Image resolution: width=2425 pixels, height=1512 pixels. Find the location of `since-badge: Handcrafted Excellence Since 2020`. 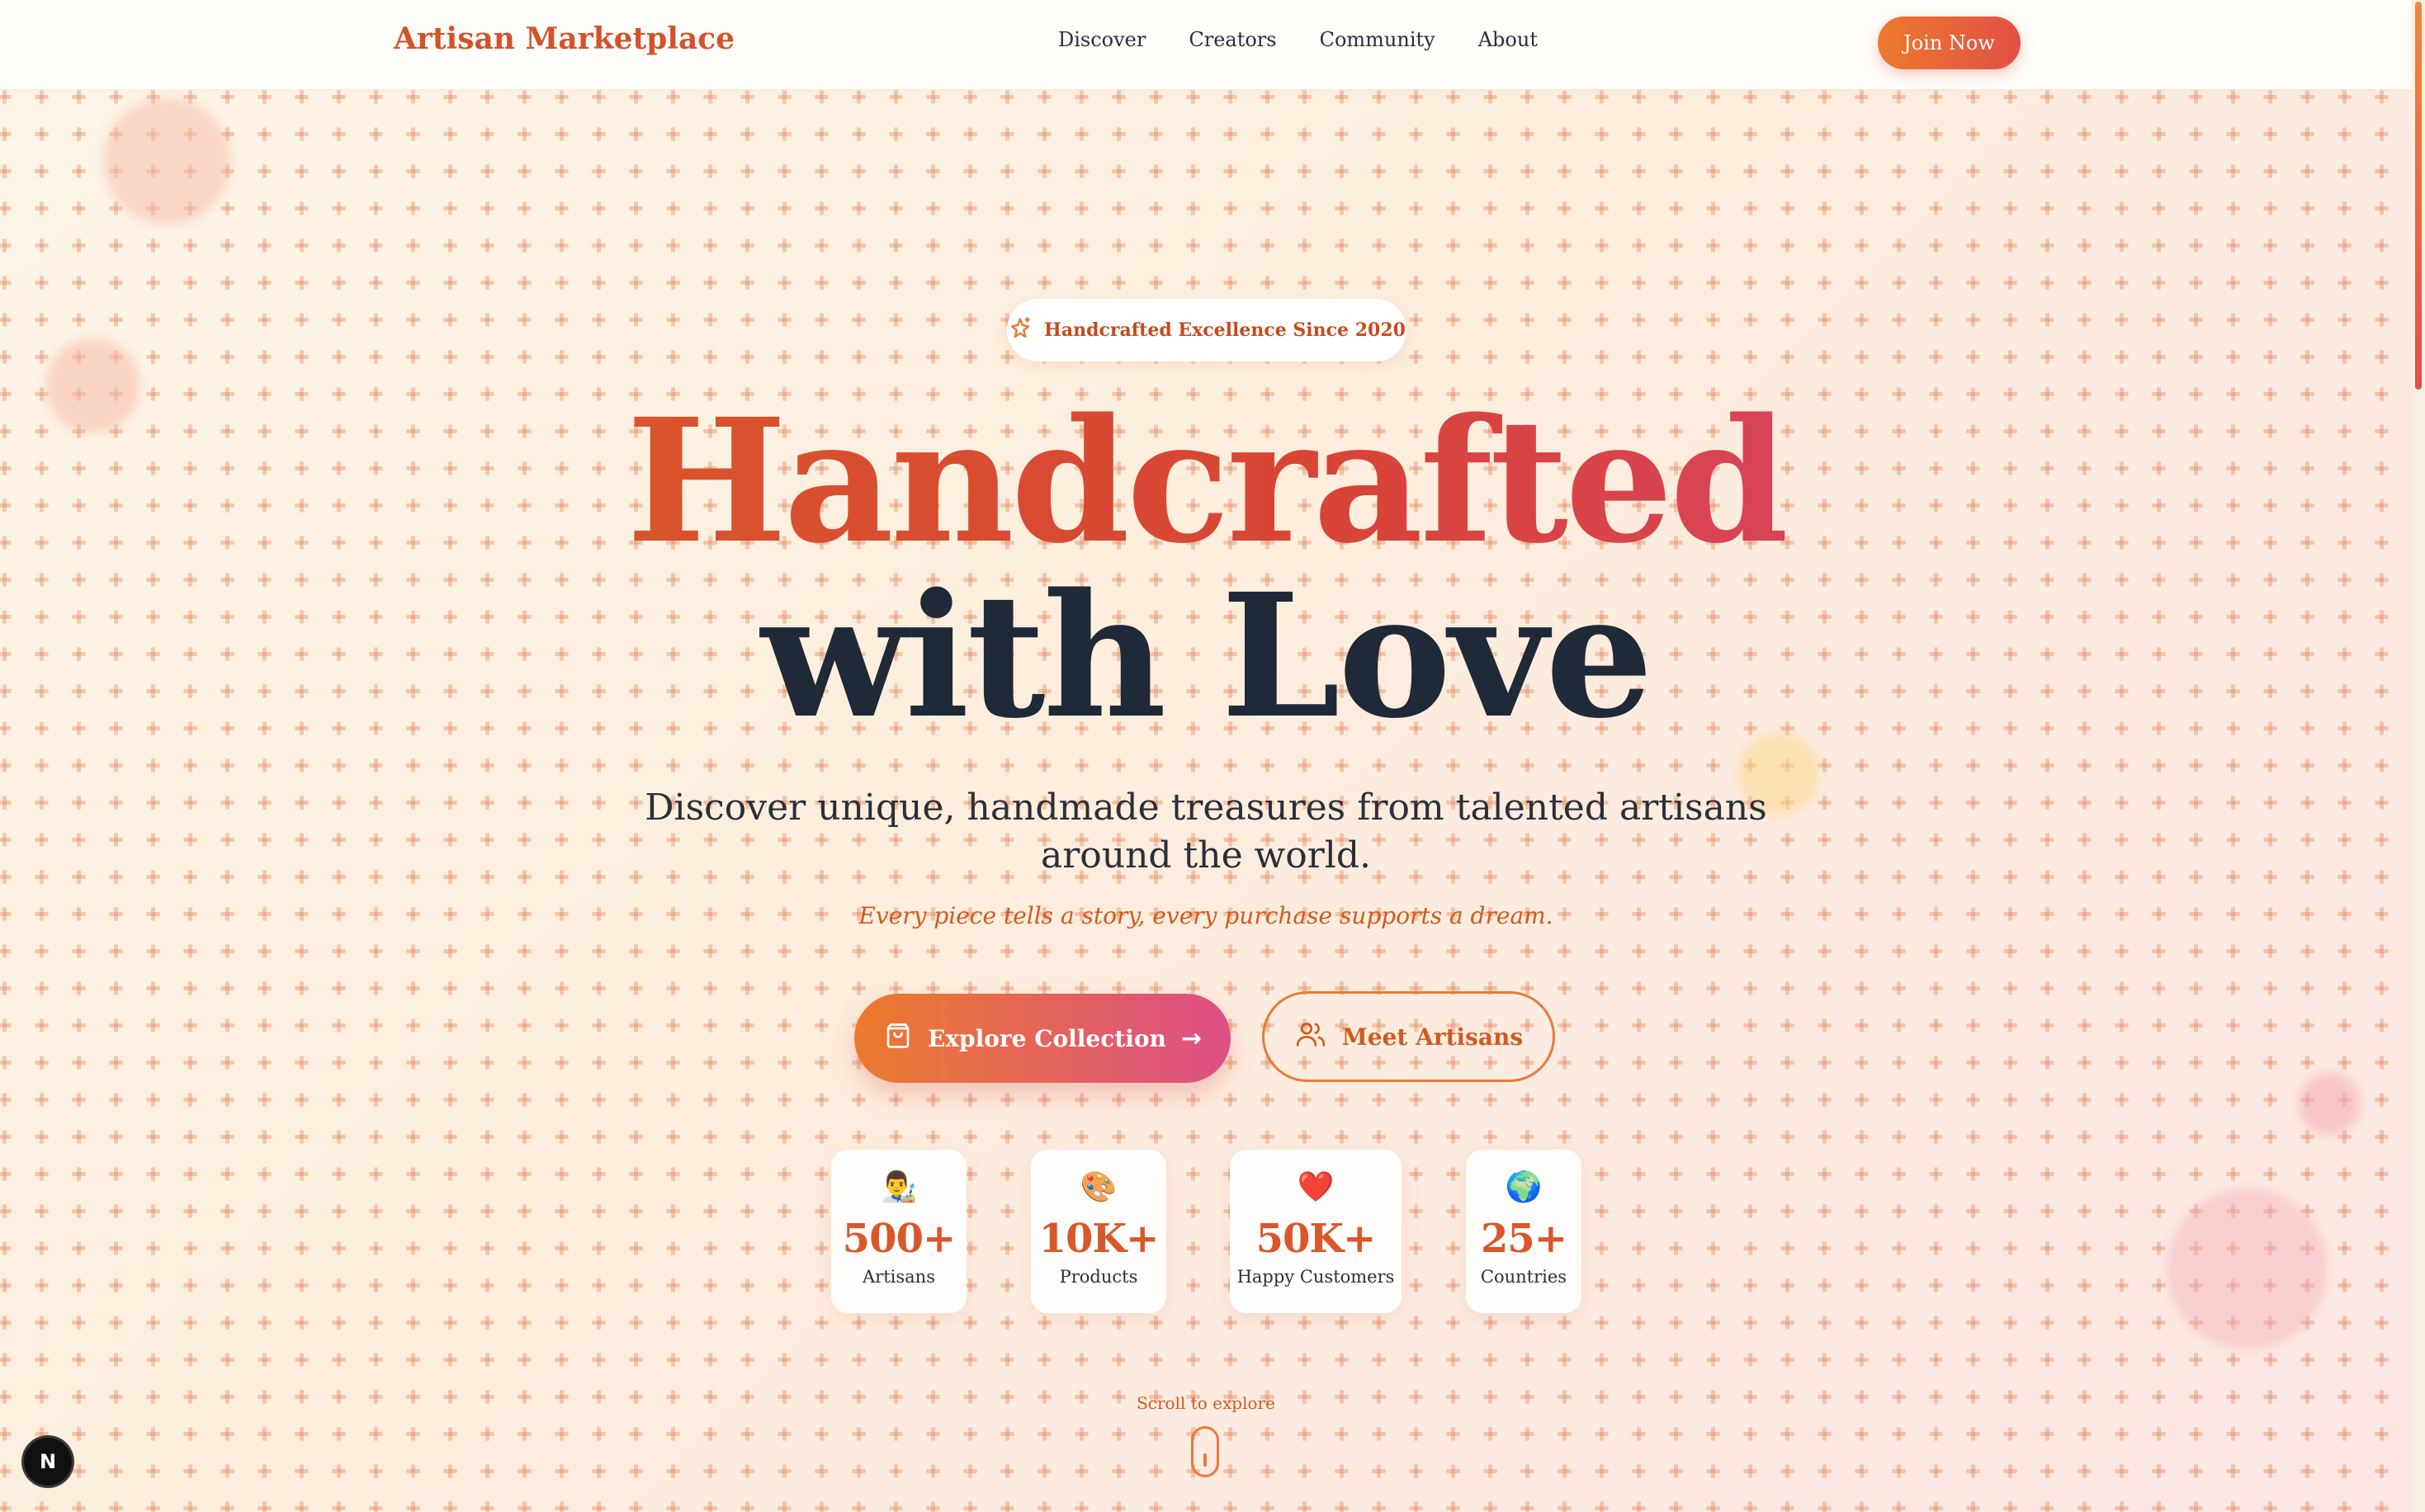

since-badge: Handcrafted Excellence Since 2020 is located at coordinates (1206, 330).